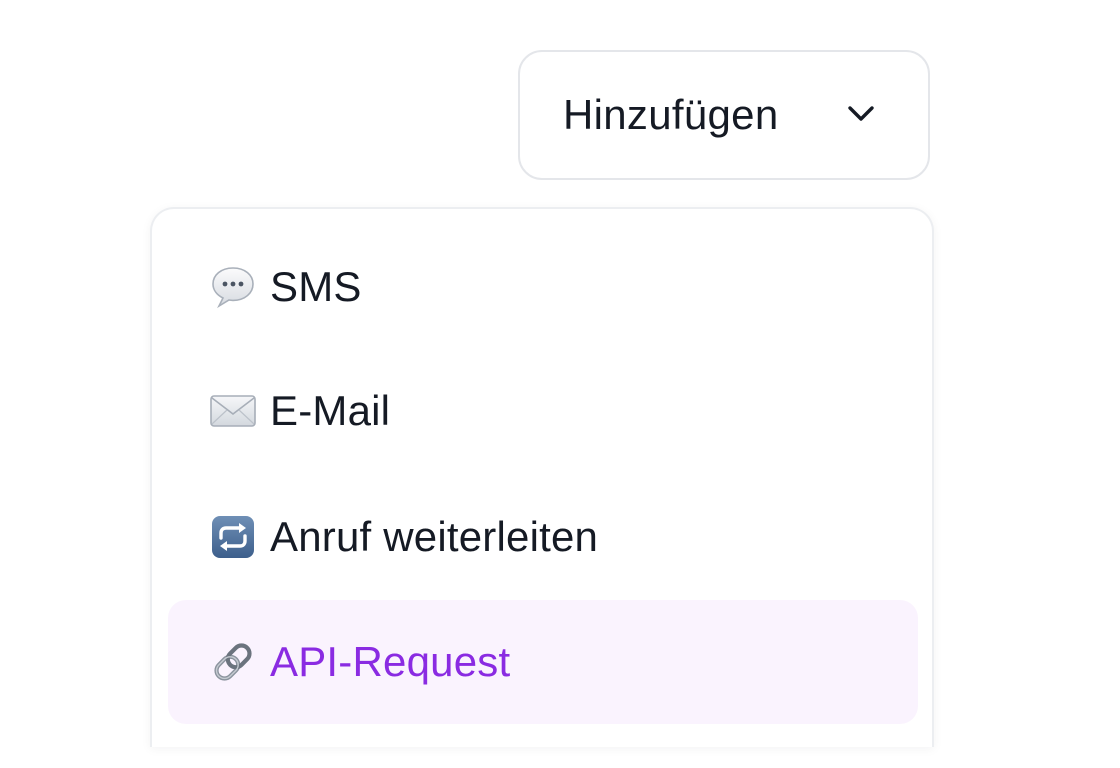 The height and width of the screenshot is (768, 1120). Describe the element at coordinates (434, 536) in the screenshot. I see `menu-item-label: Anruf weiterleiten` at that location.